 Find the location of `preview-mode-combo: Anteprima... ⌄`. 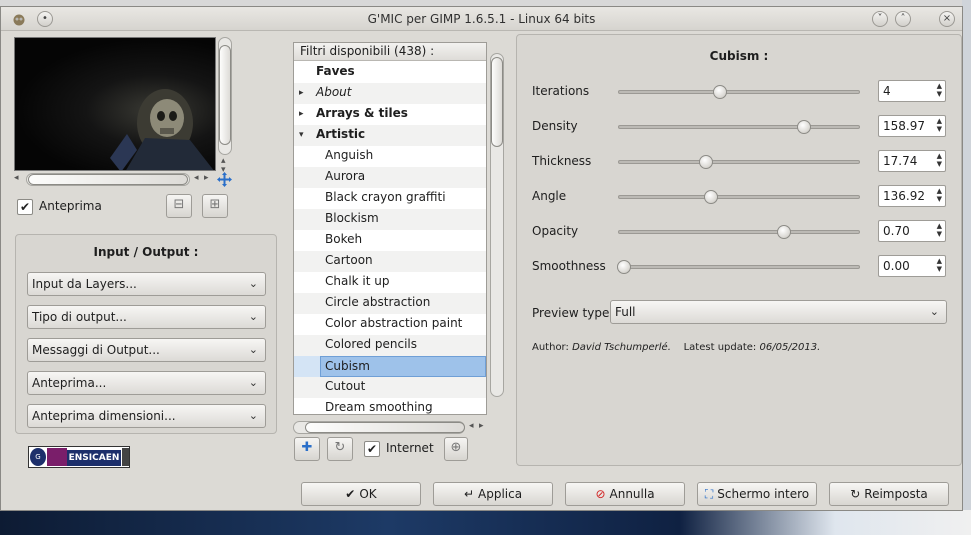

preview-mode-combo: Anteprima... ⌄ is located at coordinates (146, 383).